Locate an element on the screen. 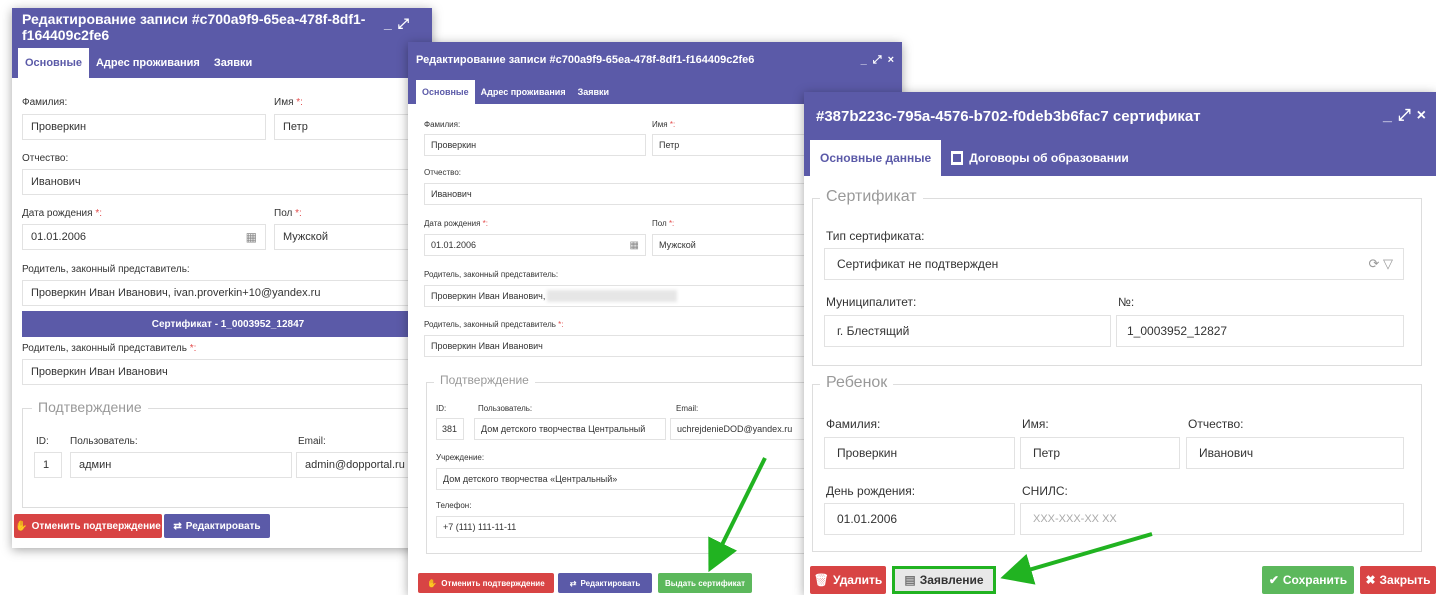 This screenshot has width=1436, height=595. phone-field: +7 (111) 111-11-11 is located at coordinates (626, 527).